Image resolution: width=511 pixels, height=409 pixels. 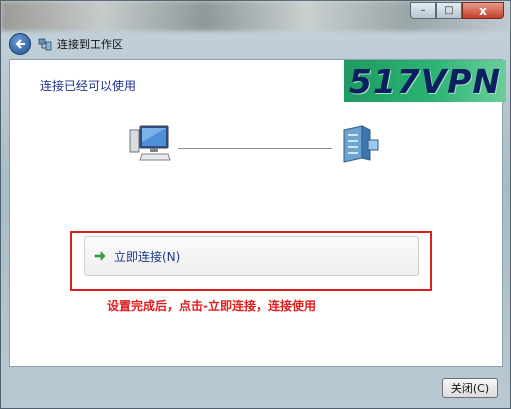 What do you see at coordinates (483, 10) in the screenshot?
I see `close-window-button: x` at bounding box center [483, 10].